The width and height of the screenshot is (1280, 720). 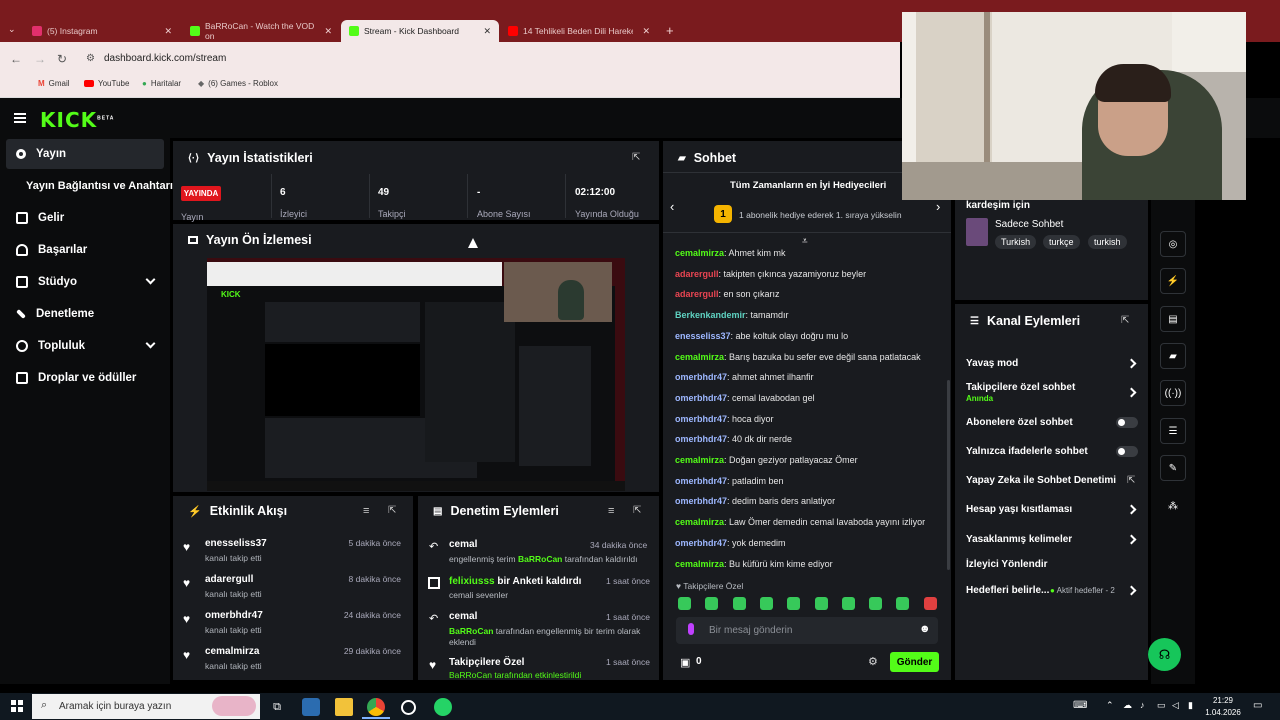 What do you see at coordinates (1173, 356) in the screenshot?
I see `chat-bubble-icon: ▰` at bounding box center [1173, 356].